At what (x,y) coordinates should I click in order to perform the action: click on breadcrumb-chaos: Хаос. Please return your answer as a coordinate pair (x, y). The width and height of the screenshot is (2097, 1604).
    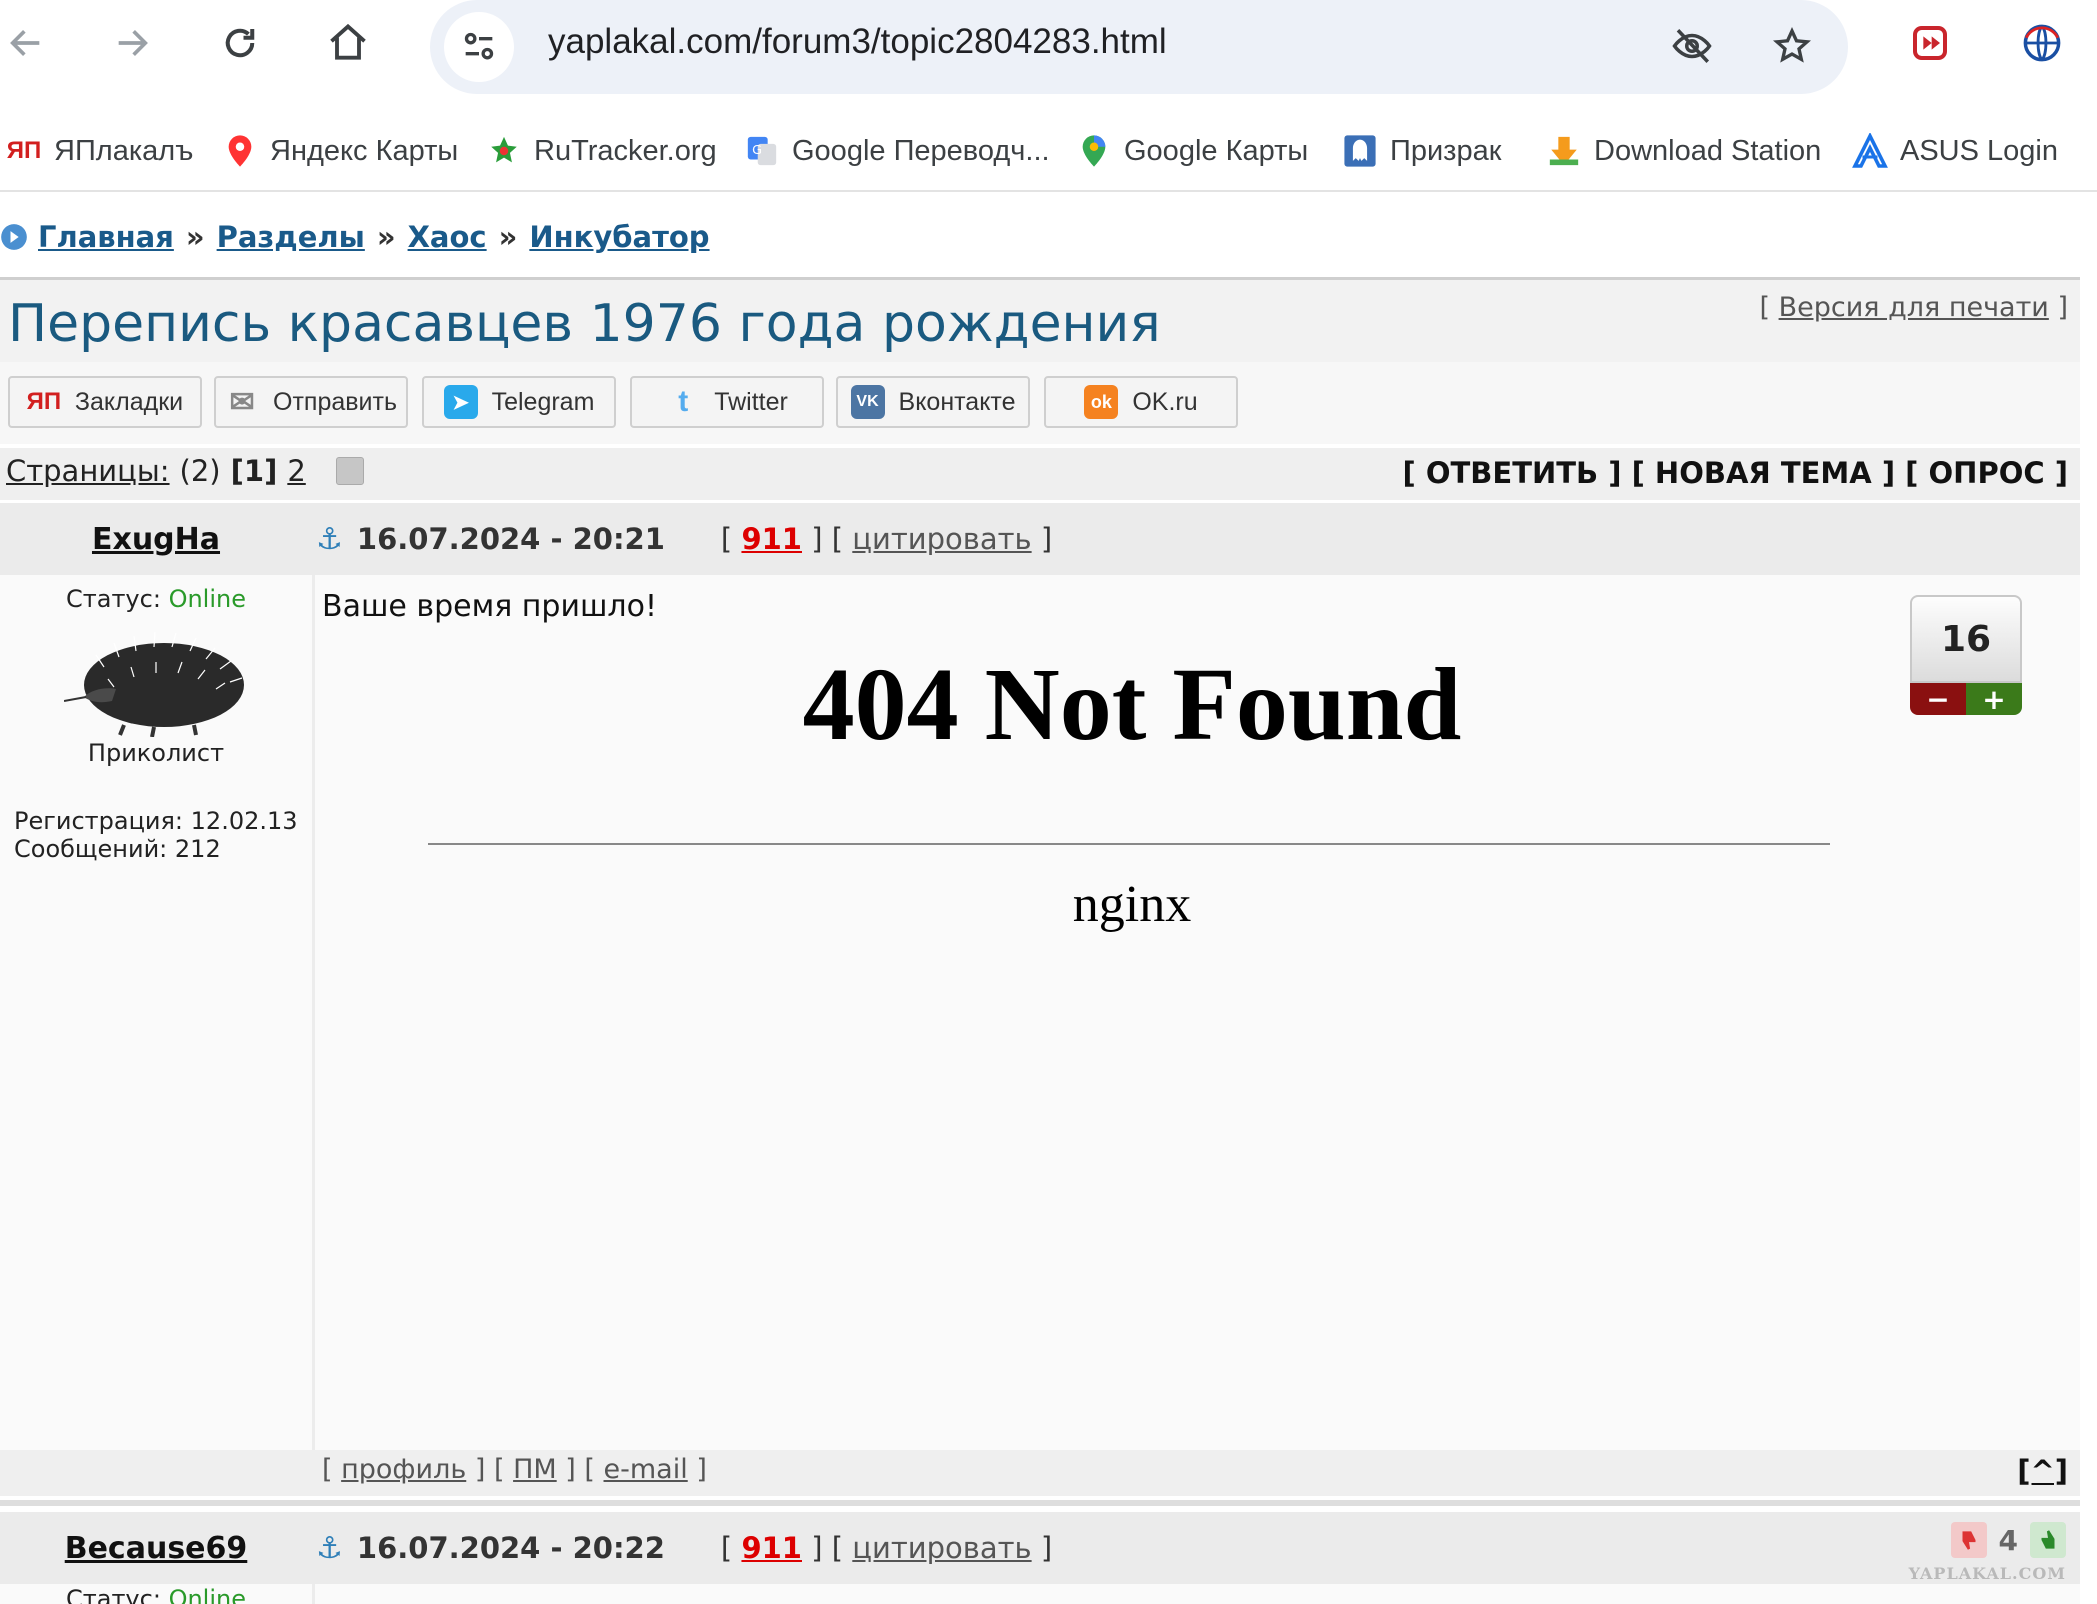
    Looking at the image, I should click on (447, 237).